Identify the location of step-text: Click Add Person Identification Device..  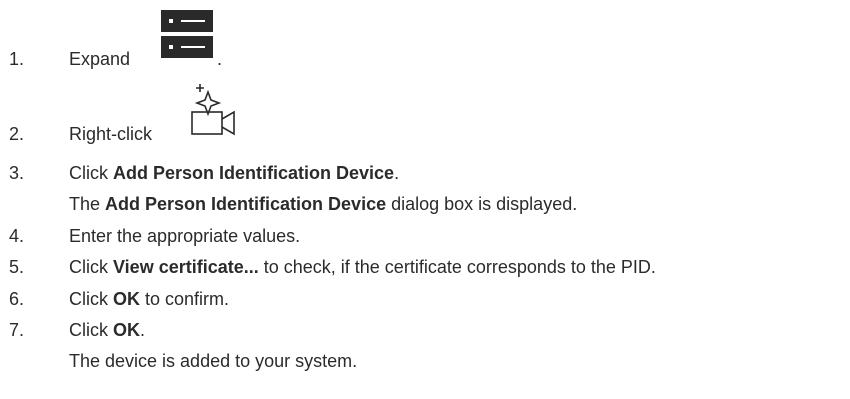
(234, 173).